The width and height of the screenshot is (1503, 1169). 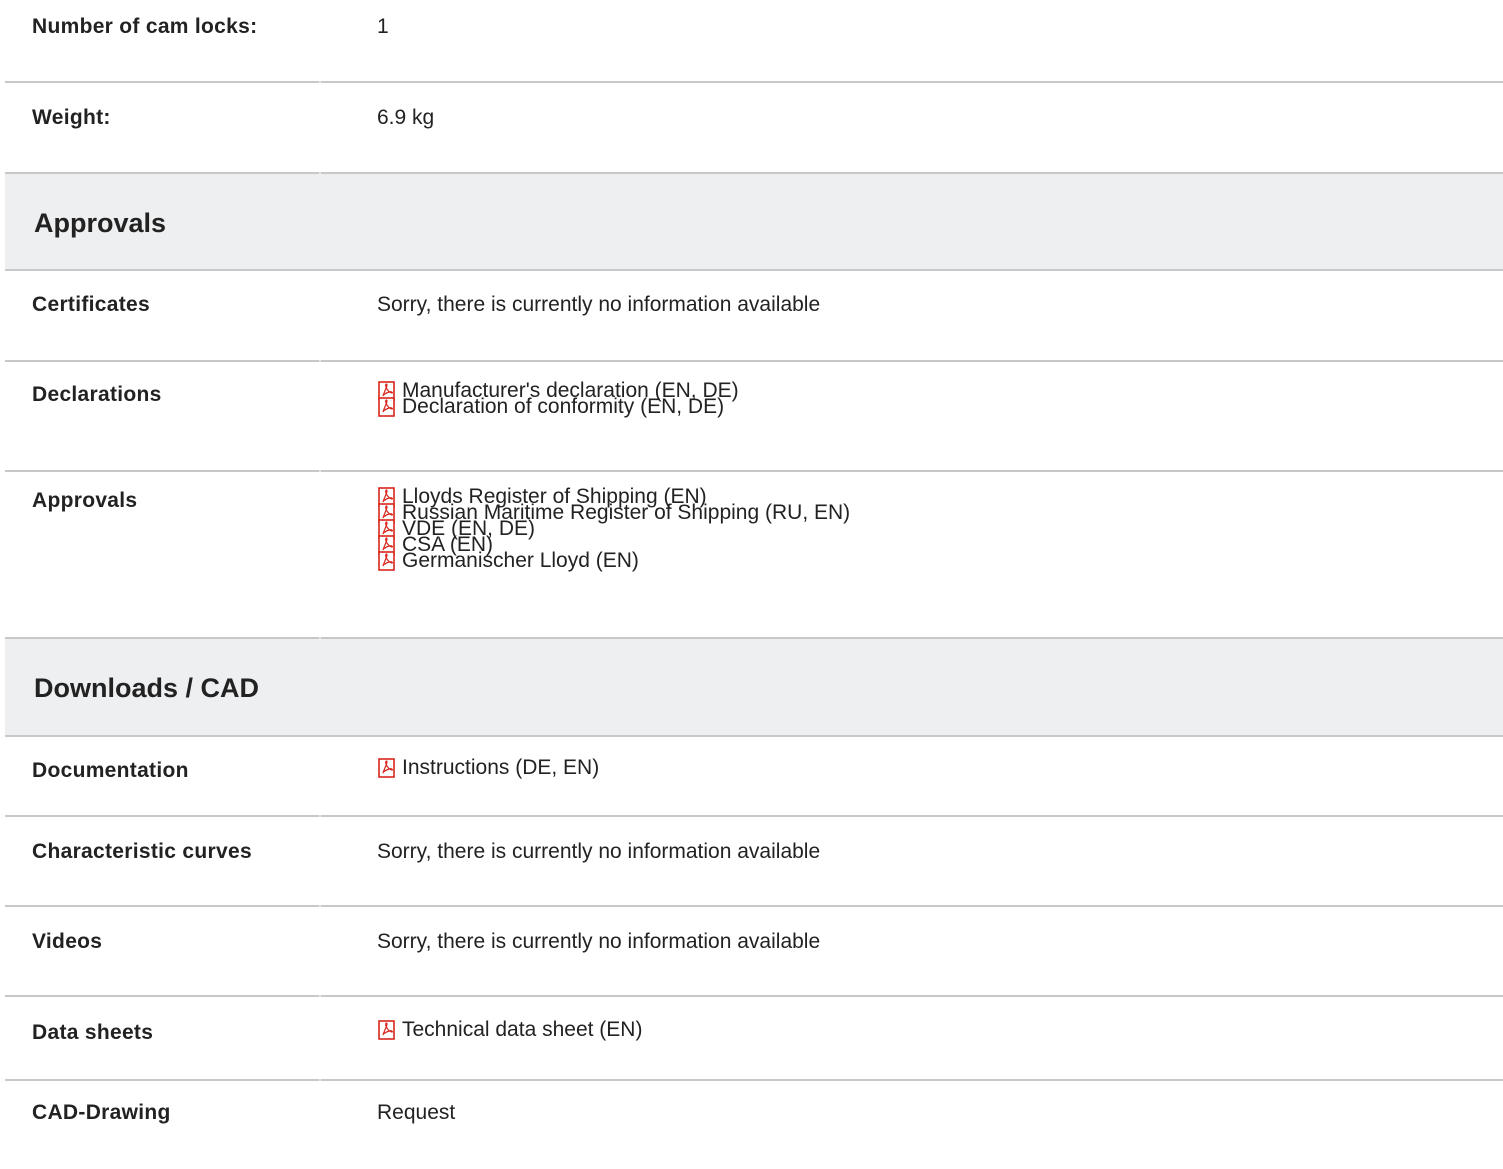 What do you see at coordinates (406, 117) in the screenshot?
I see `row-value: 6.9 kg` at bounding box center [406, 117].